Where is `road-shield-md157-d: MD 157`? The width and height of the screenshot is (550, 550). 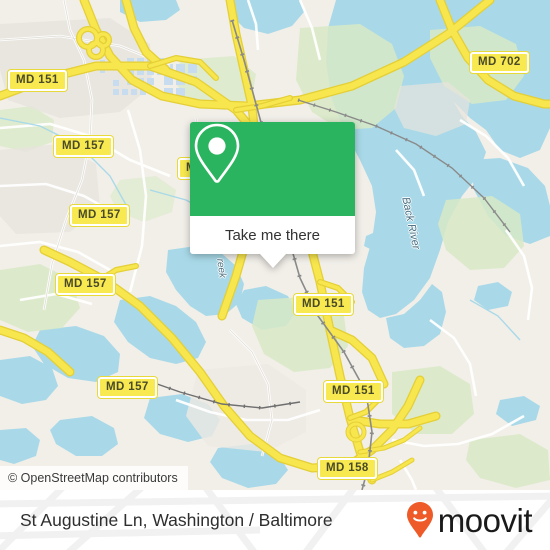
road-shield-md157-d: MD 157 is located at coordinates (127, 387).